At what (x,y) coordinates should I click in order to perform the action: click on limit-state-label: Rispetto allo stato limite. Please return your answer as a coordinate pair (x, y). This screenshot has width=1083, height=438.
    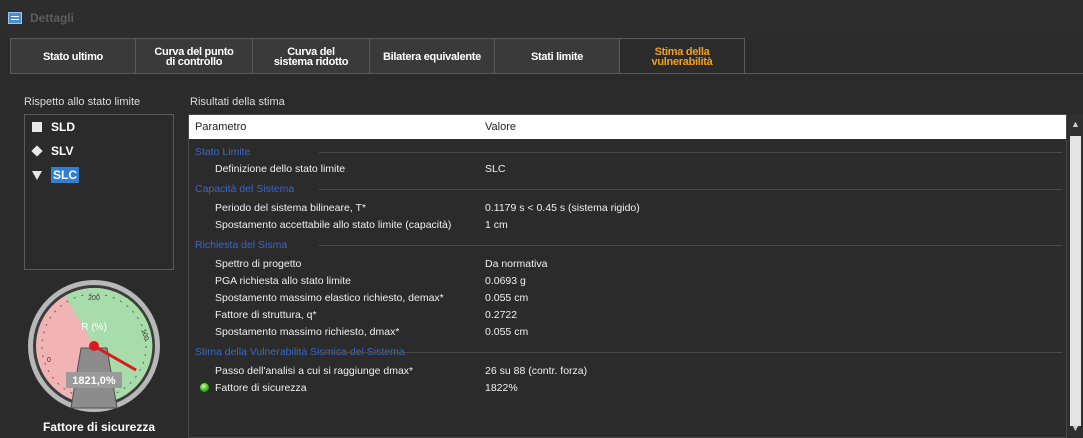
    Looking at the image, I should click on (82, 102).